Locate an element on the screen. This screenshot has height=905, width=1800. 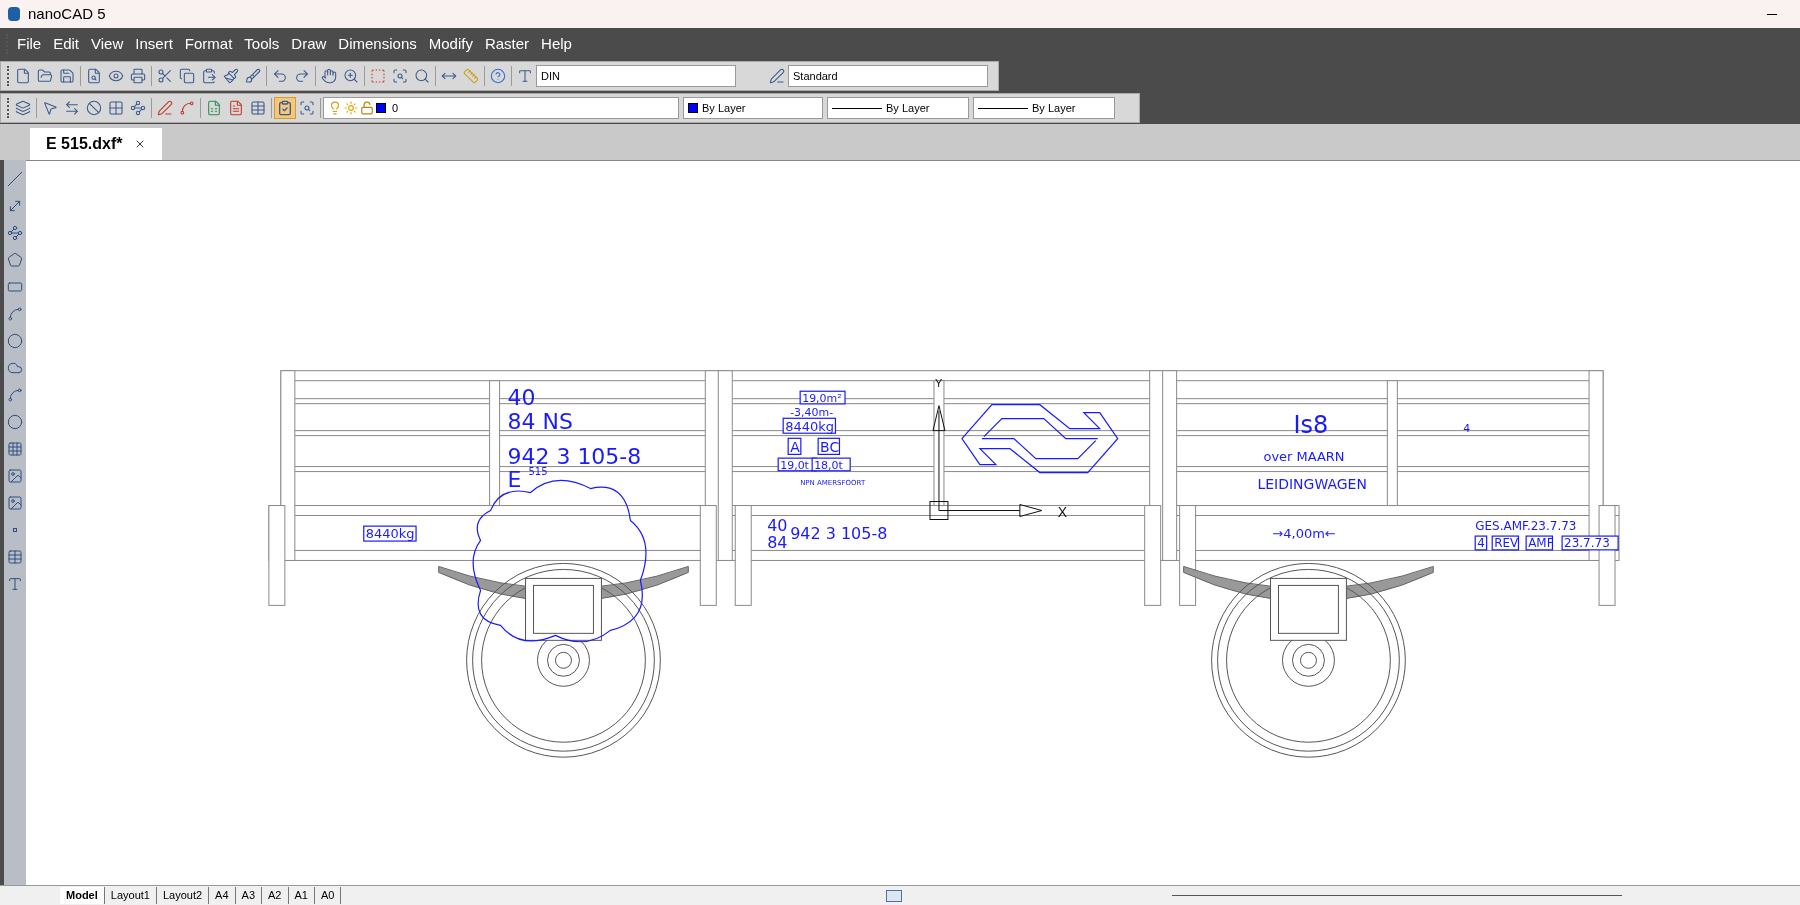
framed-drawing-text: BC is located at coordinates (829, 446).